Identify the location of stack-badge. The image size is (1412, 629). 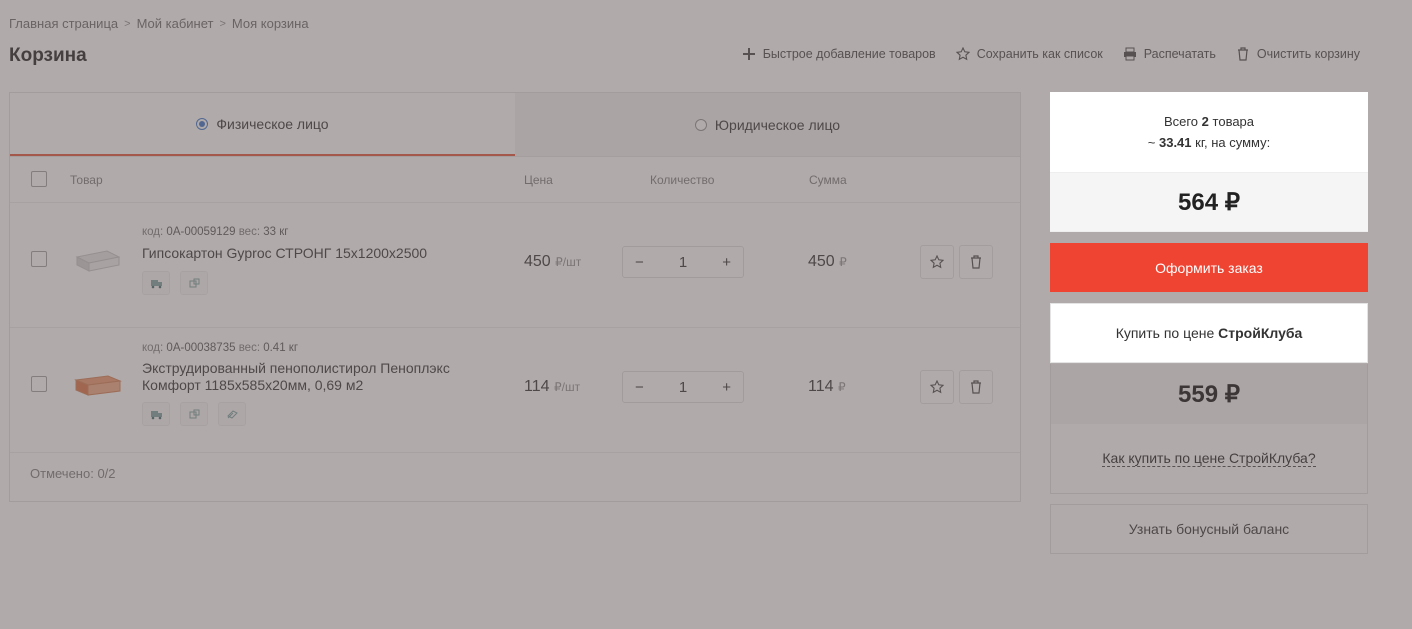
(232, 414).